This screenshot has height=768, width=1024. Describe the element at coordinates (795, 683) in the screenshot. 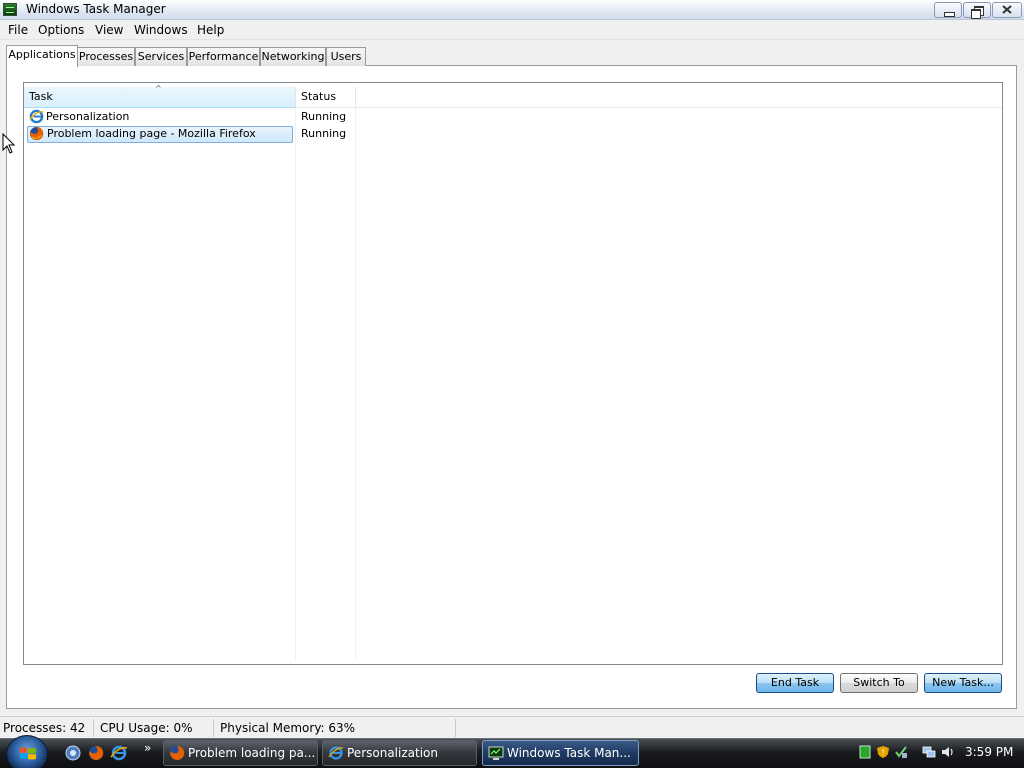

I see `end-task-button: End Task` at that location.